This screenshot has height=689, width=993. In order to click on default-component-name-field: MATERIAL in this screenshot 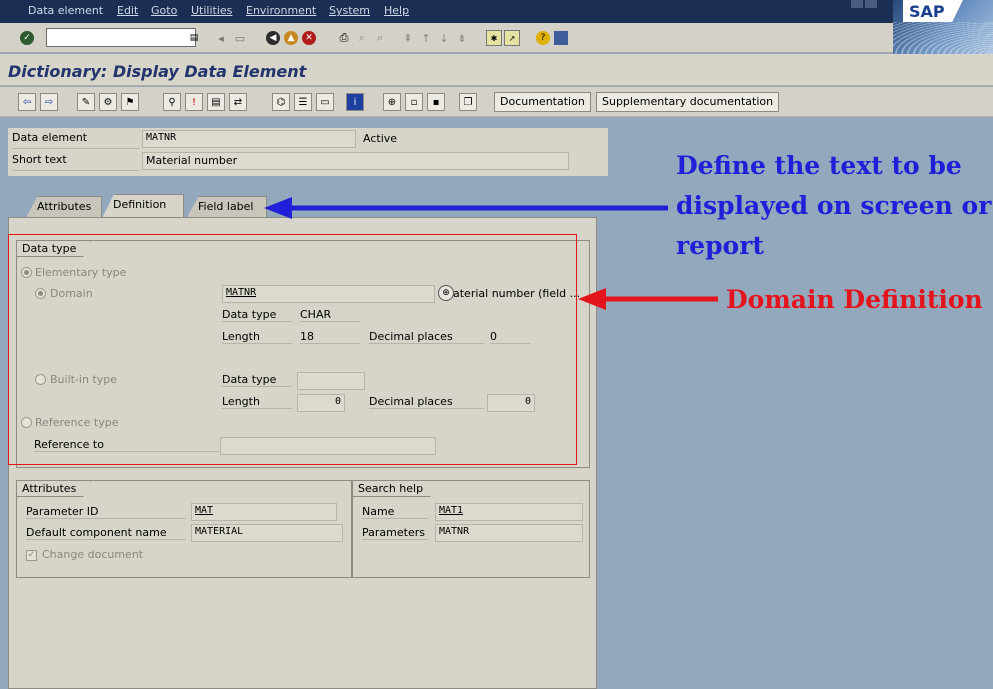, I will do `click(267, 533)`.